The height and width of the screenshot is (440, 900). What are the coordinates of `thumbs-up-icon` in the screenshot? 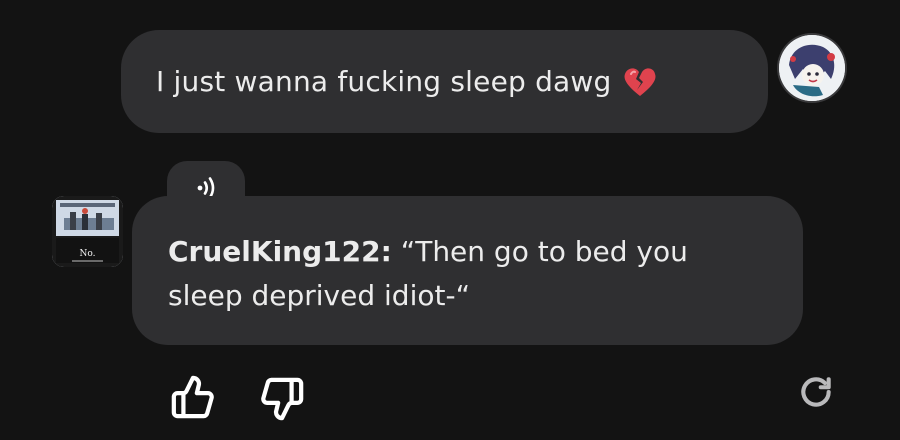 It's located at (193, 399).